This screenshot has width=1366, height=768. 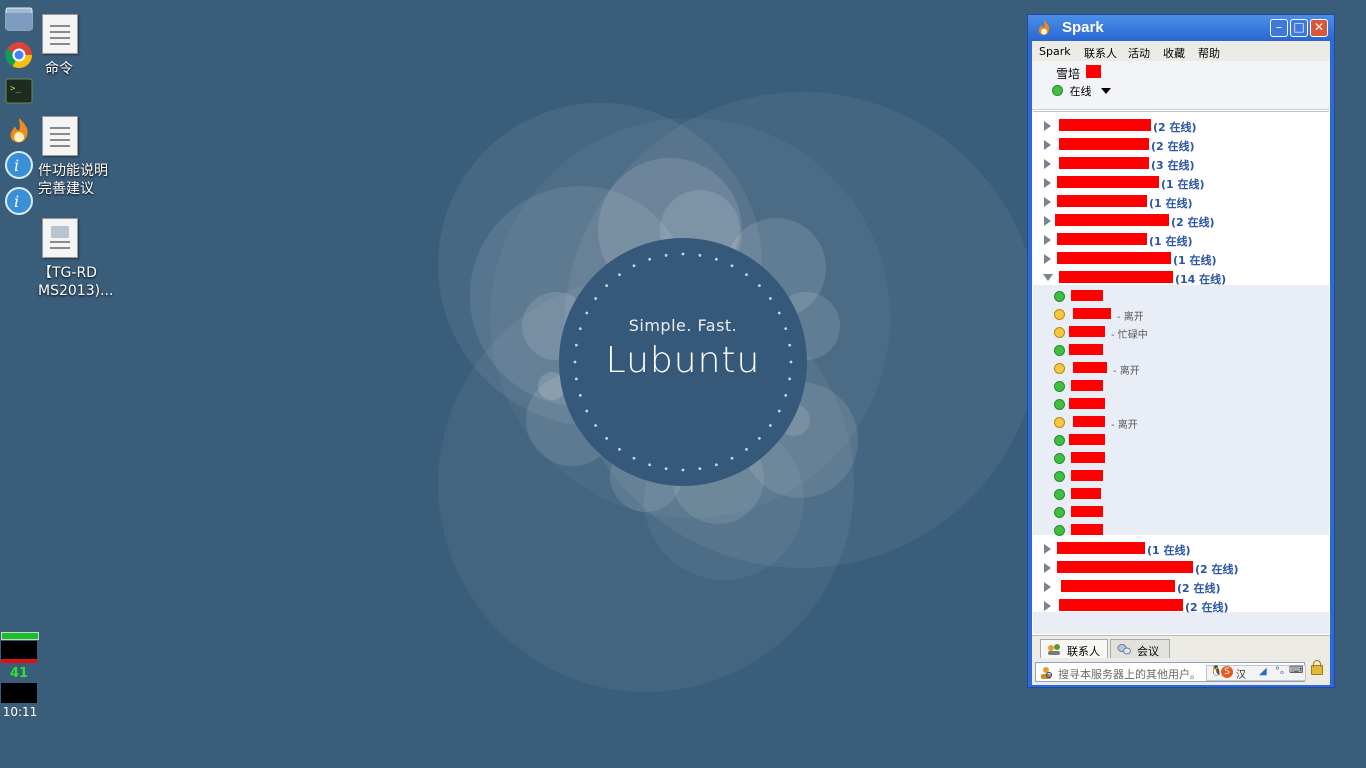 What do you see at coordinates (19, 693) in the screenshot?
I see `net-graph` at bounding box center [19, 693].